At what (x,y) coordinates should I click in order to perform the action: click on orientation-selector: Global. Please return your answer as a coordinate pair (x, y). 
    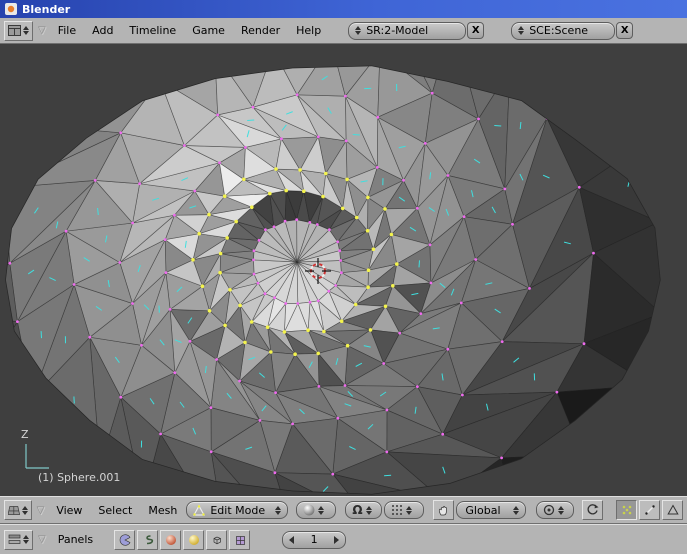
    Looking at the image, I should click on (491, 510).